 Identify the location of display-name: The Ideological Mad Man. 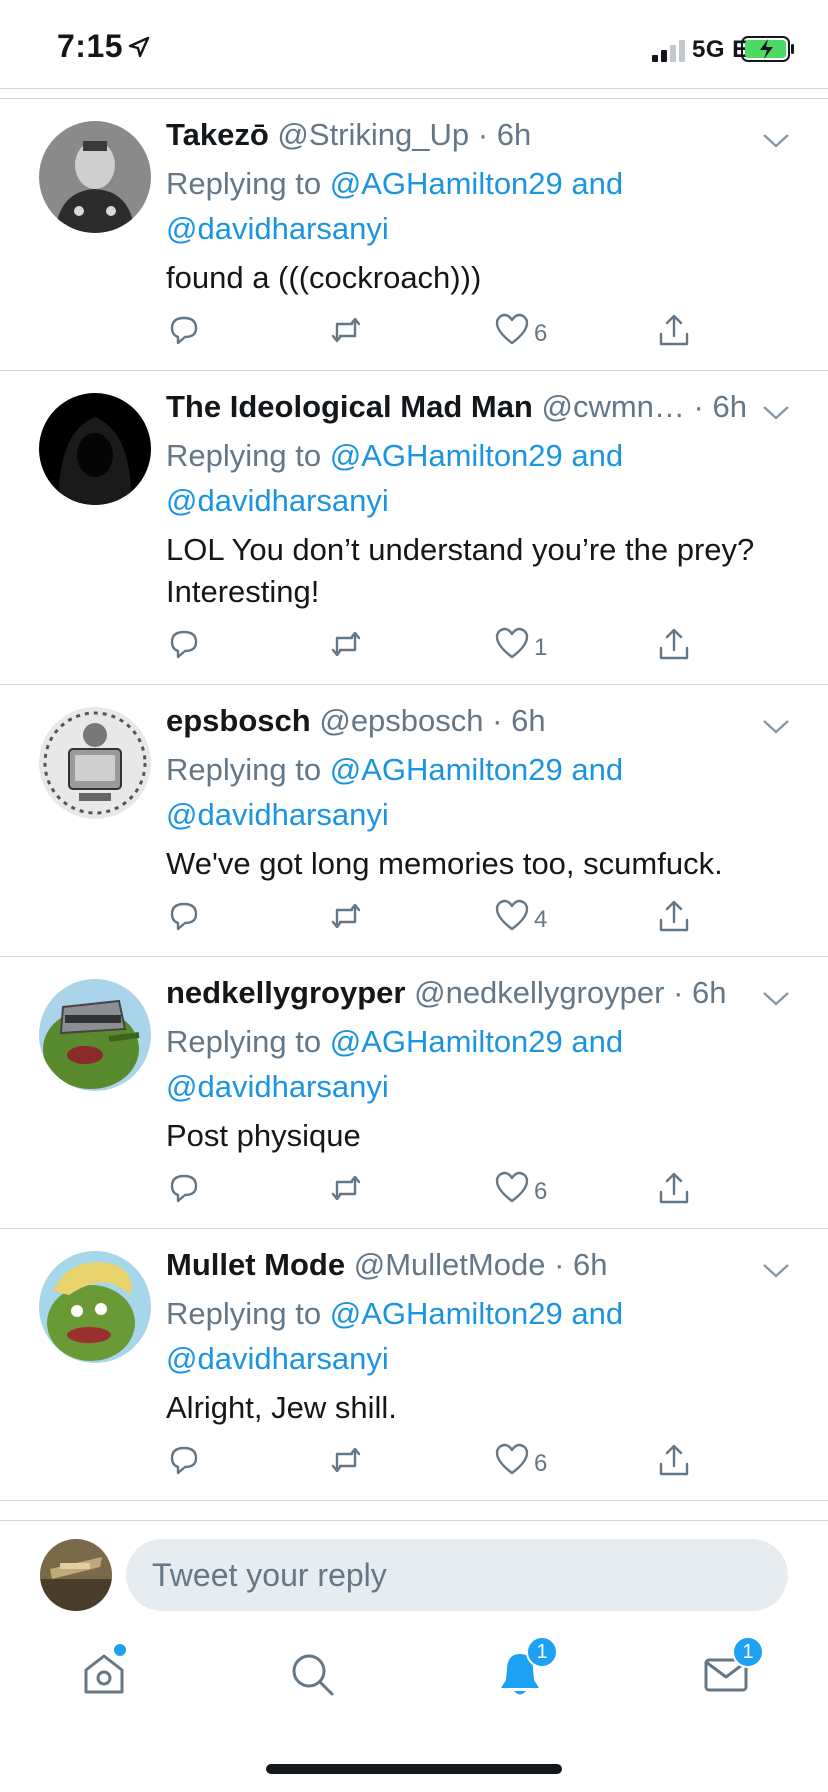
(349, 406).